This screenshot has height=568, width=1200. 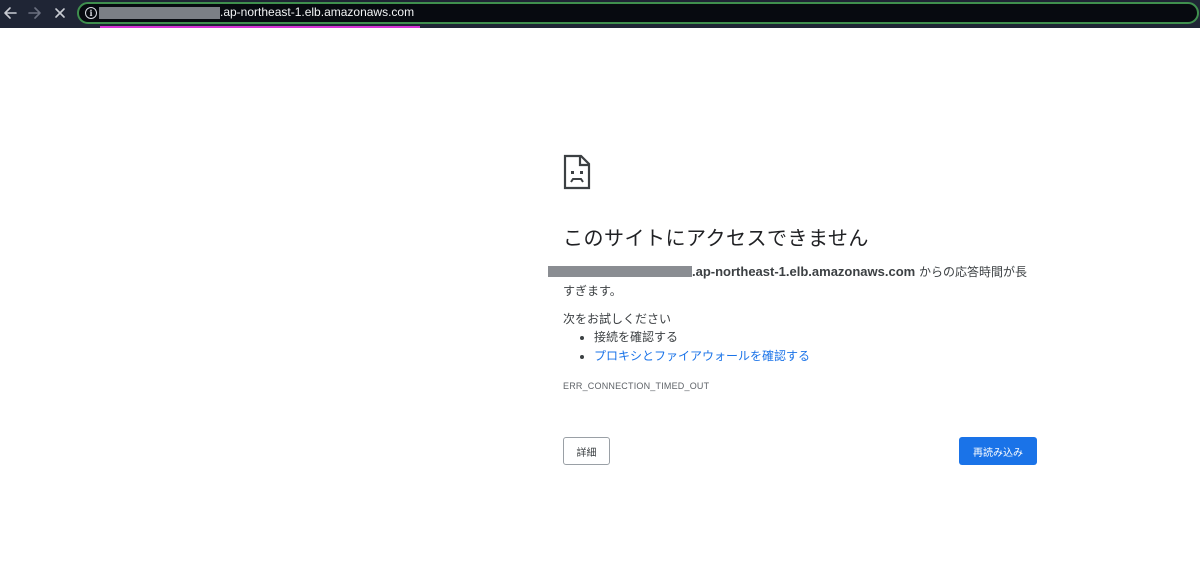 What do you see at coordinates (577, 174) in the screenshot?
I see `sad-page-icon` at bounding box center [577, 174].